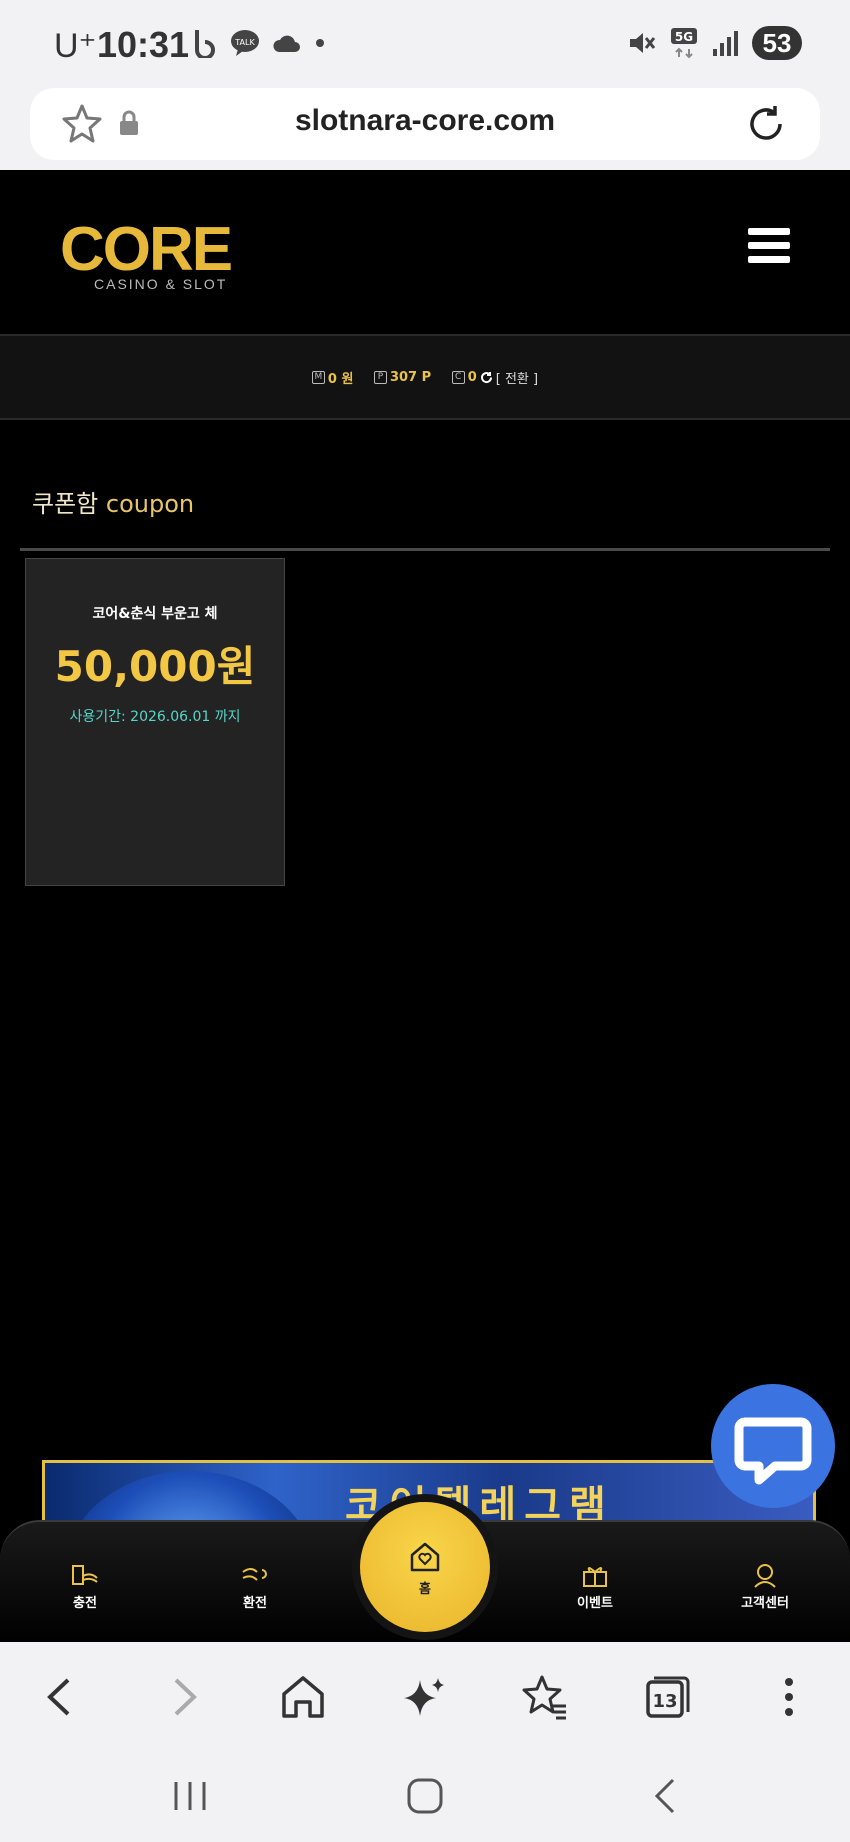 This screenshot has width=850, height=1842. I want to click on cloud-icon, so click(286, 43).